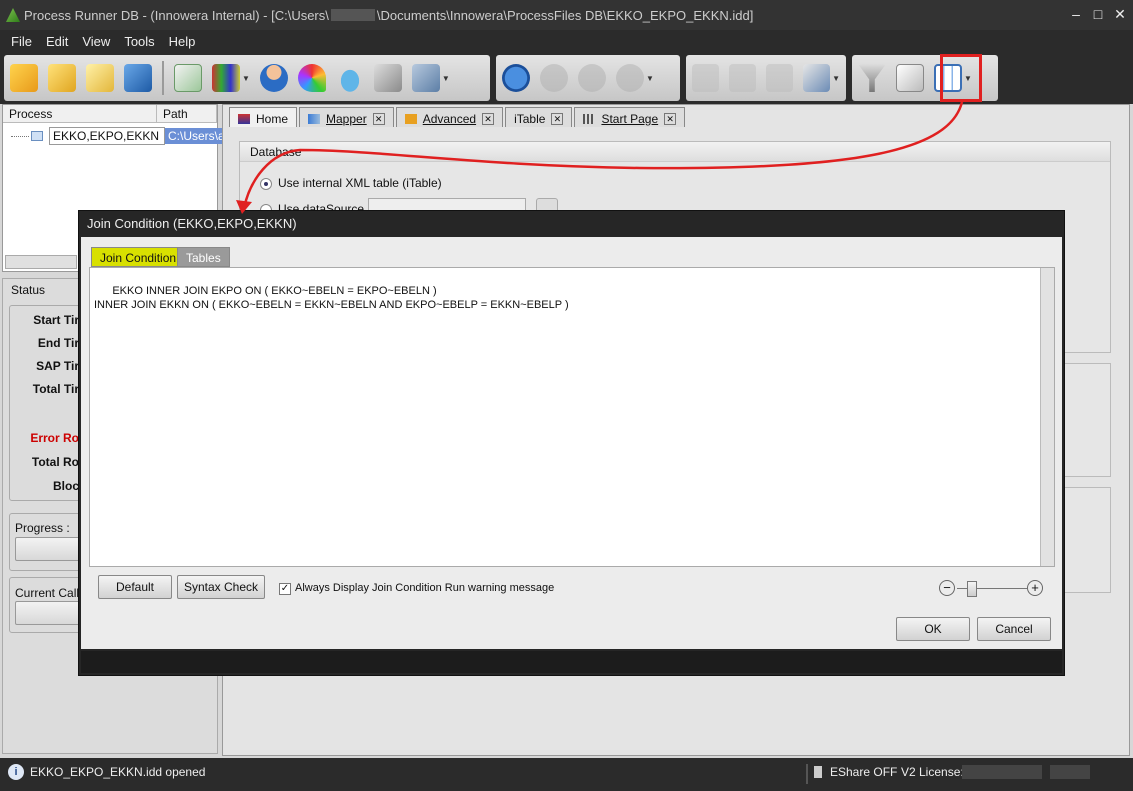  What do you see at coordinates (187, 113) in the screenshot?
I see `column-path: Path` at bounding box center [187, 113].